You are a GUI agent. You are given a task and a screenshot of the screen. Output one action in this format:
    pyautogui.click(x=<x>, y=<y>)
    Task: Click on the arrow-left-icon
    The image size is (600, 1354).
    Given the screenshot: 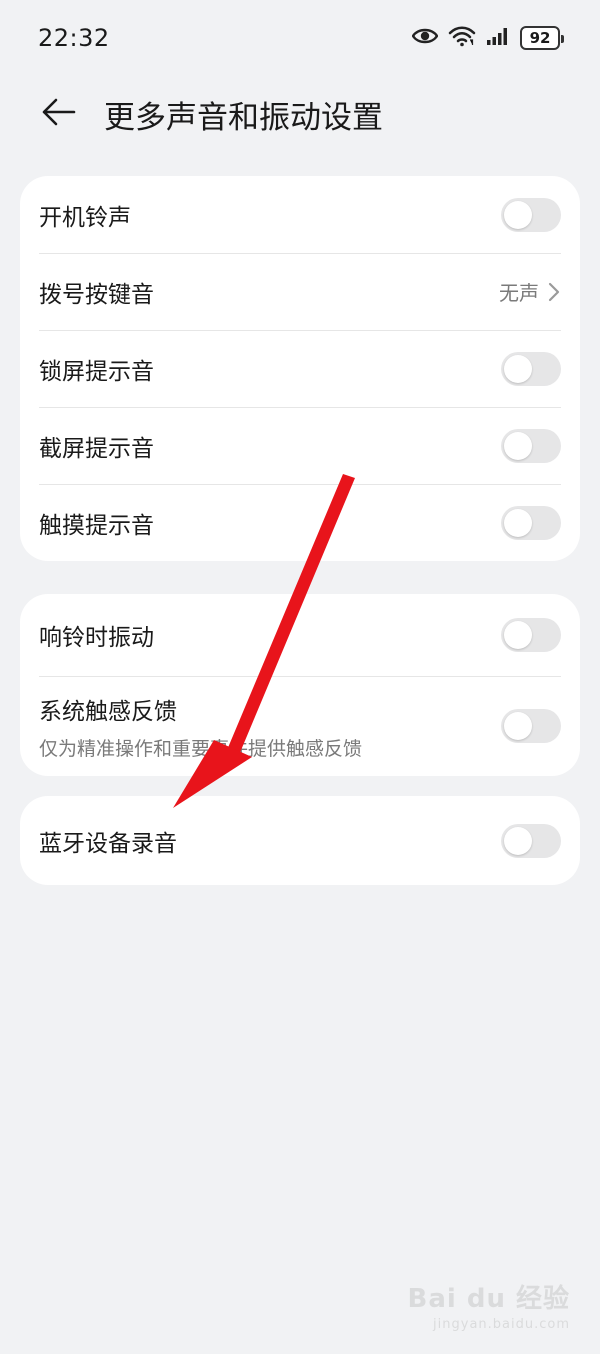 What is the action you would take?
    pyautogui.click(x=59, y=112)
    